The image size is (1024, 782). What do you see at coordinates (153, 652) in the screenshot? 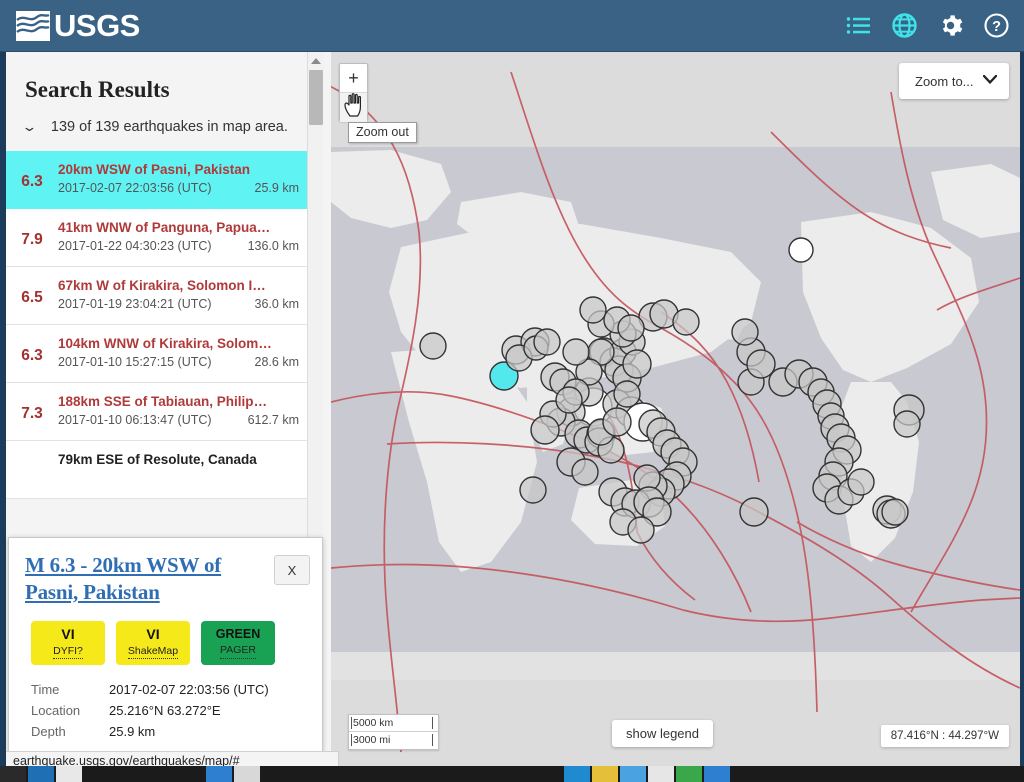
I see `badge-label: ShakeMap` at bounding box center [153, 652].